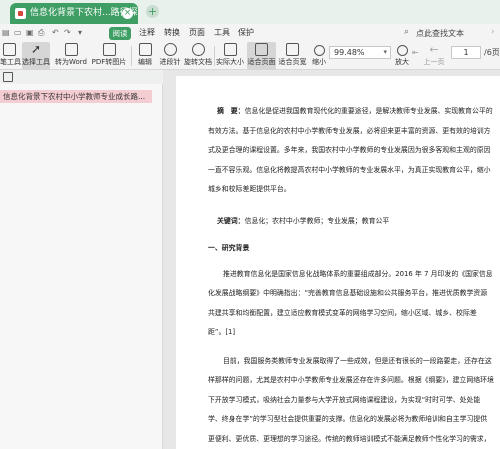 This screenshot has height=449, width=500. I want to click on zoom-out-label: 缩小, so click(319, 62).